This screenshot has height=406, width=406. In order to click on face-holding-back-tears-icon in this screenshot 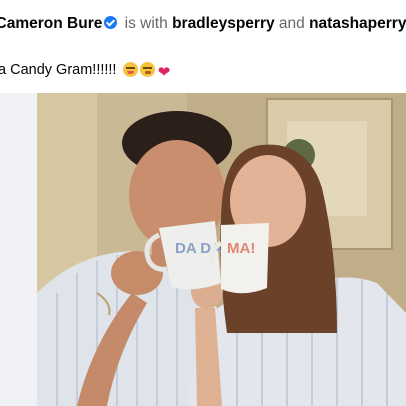, I will do `click(130, 69)`.